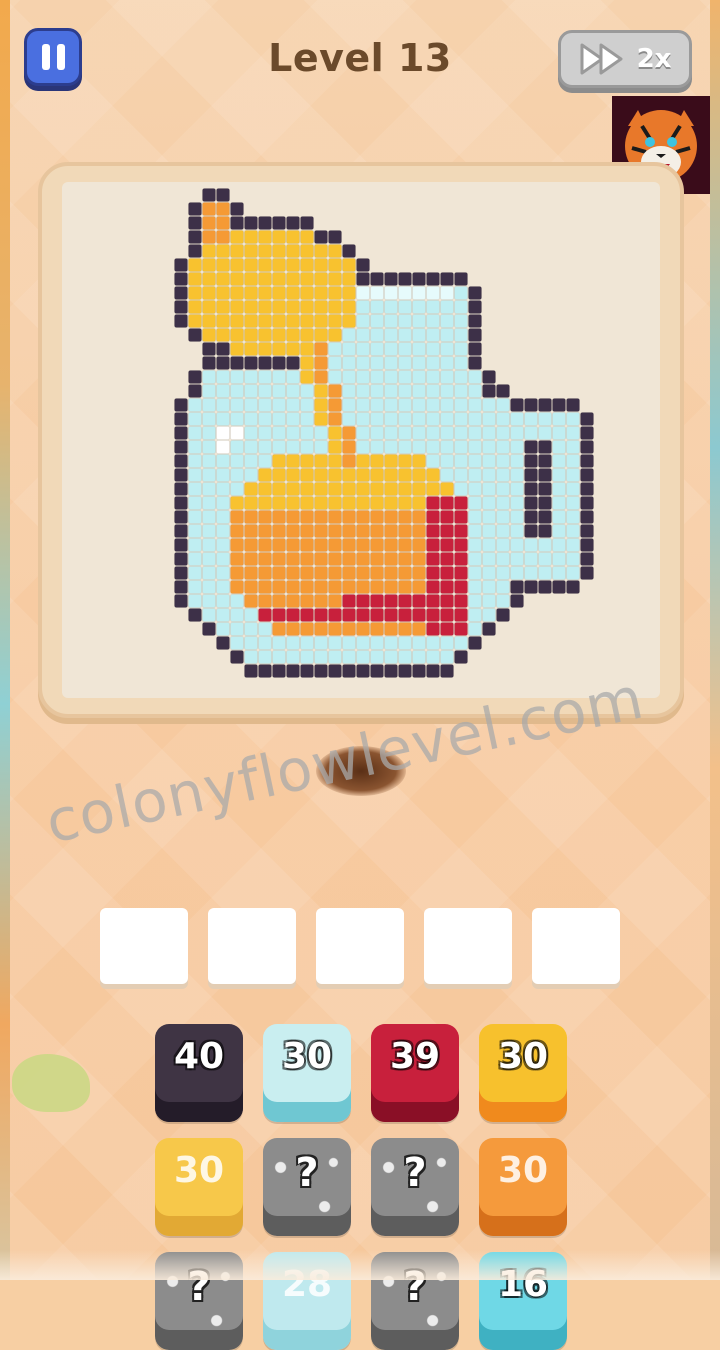 This screenshot has height=1350, width=720. I want to click on color-tile: 39, so click(415, 1073).